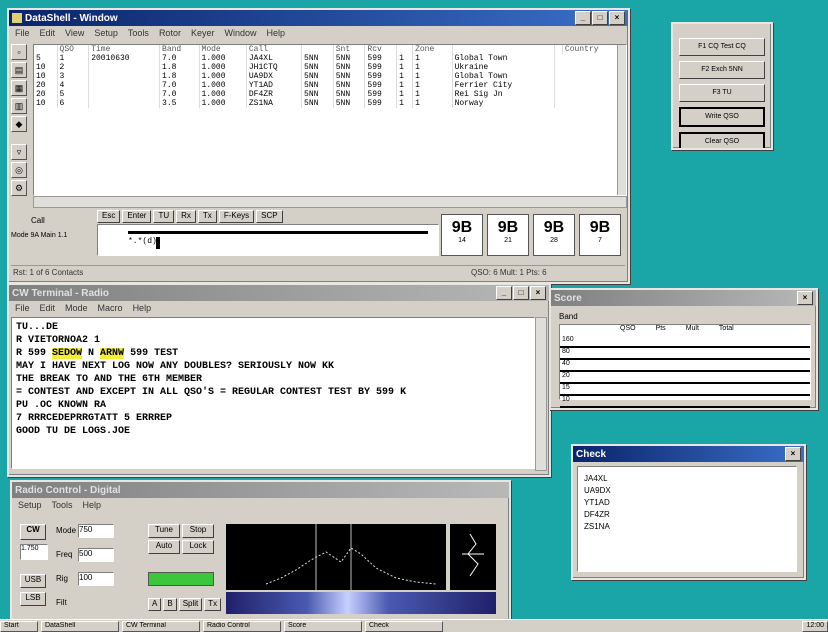 The image size is (828, 632). Describe the element at coordinates (62, 505) in the screenshot. I see `menu-item: Tools` at that location.